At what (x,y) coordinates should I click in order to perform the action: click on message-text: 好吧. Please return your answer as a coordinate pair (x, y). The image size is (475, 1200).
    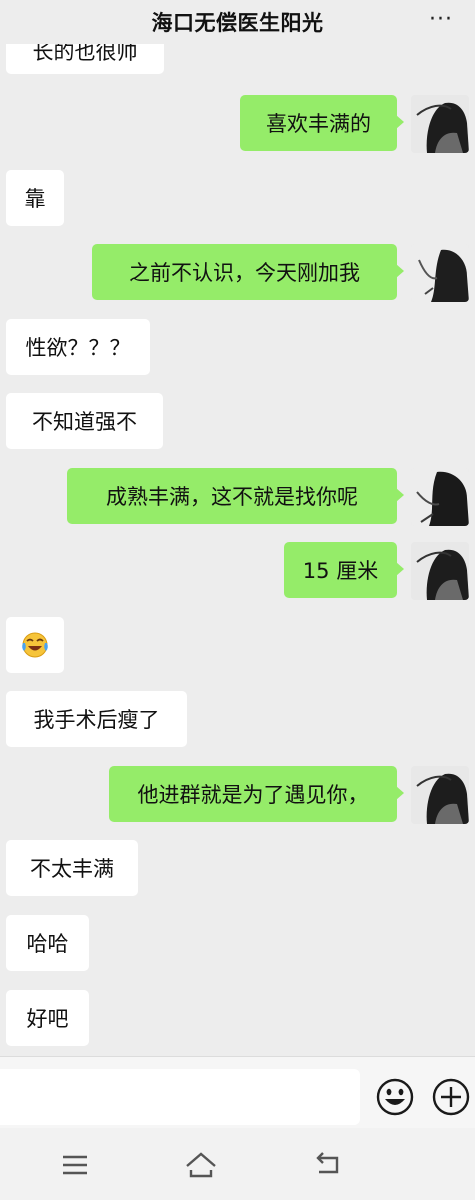
    Looking at the image, I should click on (47, 1019).